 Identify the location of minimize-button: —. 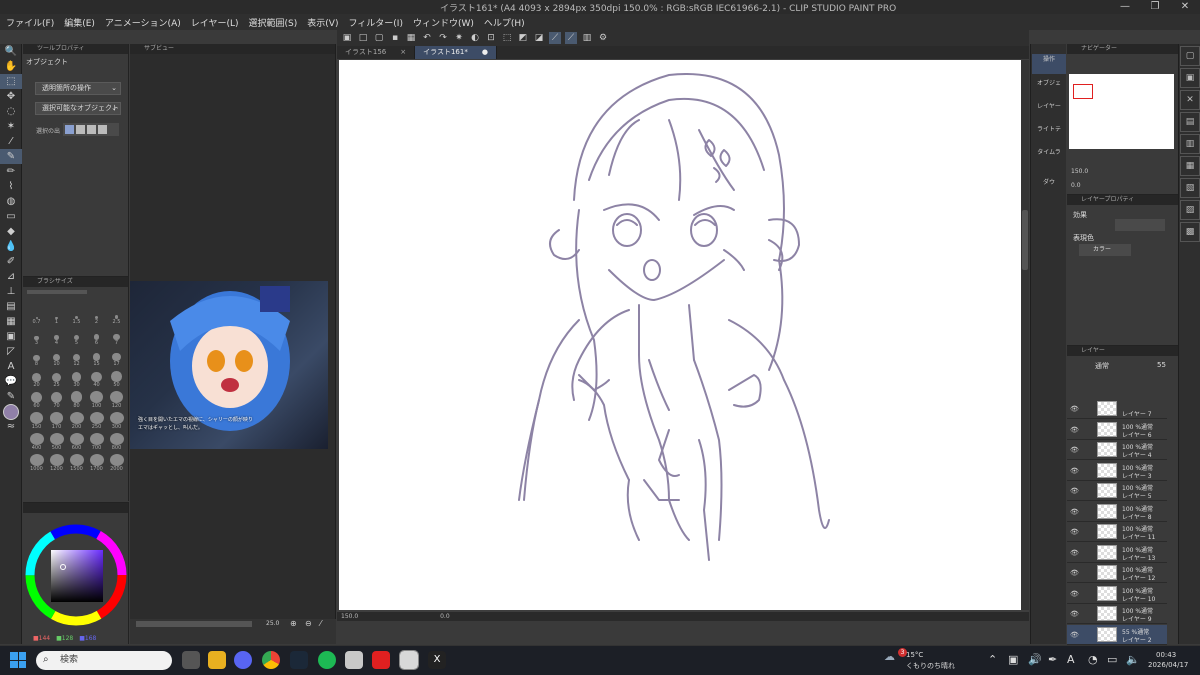
(1125, 7).